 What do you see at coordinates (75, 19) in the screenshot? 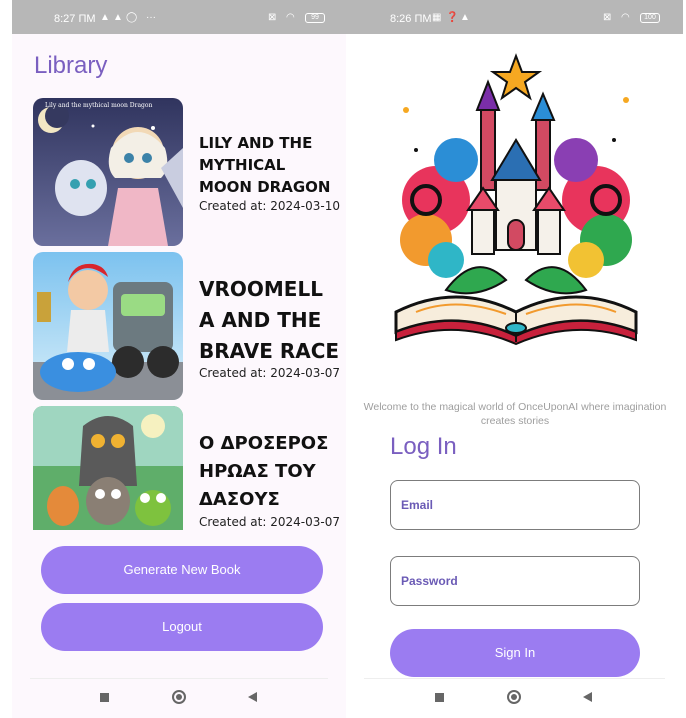
I see `status-time: 8:27 ΠΜ` at bounding box center [75, 19].